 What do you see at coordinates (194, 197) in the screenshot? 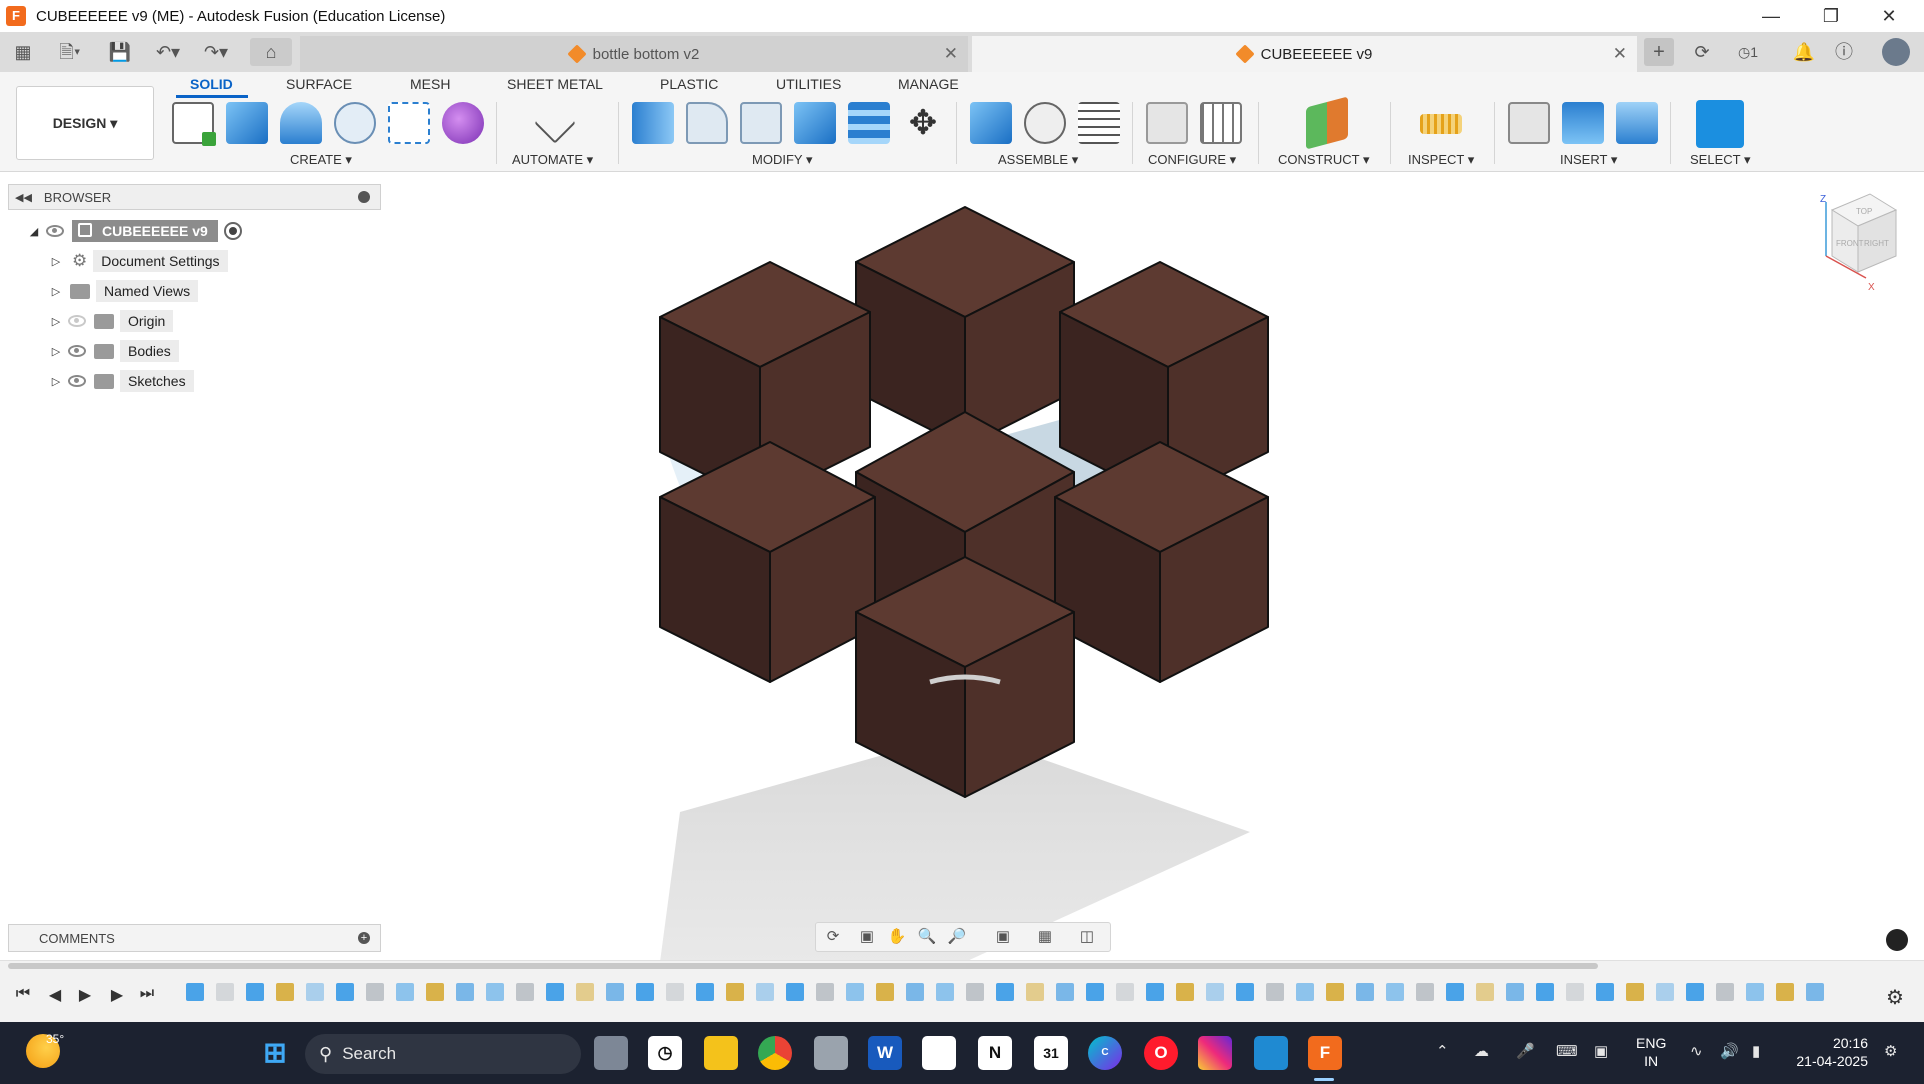
I see `browser-panel-header: ◀◀ BROWSER` at bounding box center [194, 197].